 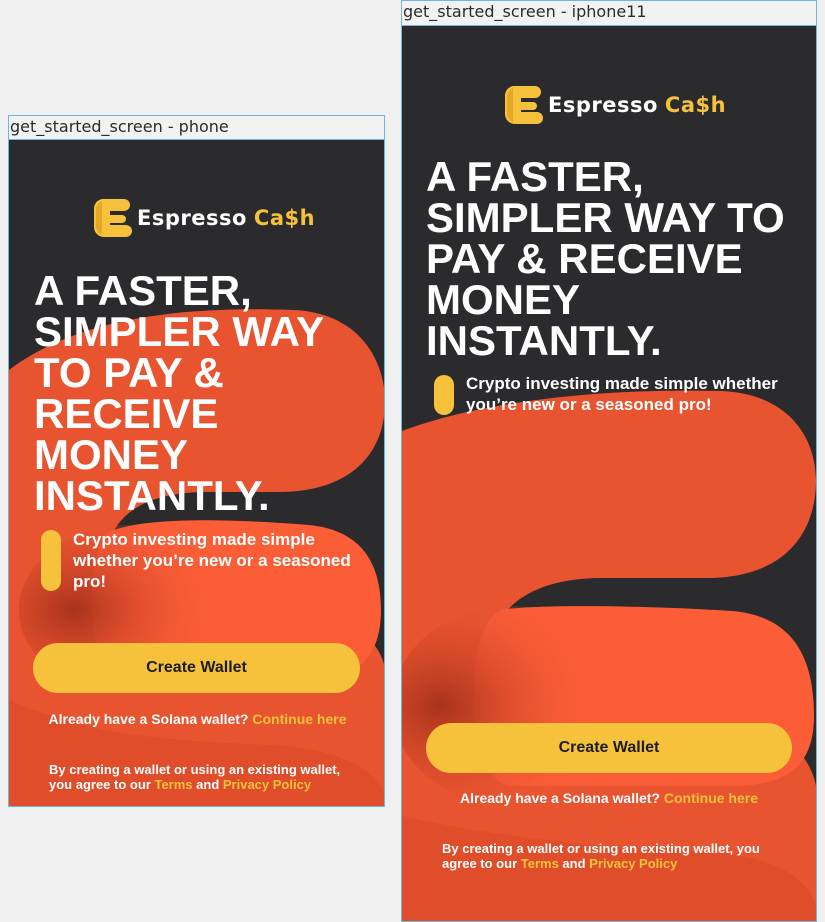 I want to click on tagline-line: Crypto investing made simple, so click(x=194, y=539).